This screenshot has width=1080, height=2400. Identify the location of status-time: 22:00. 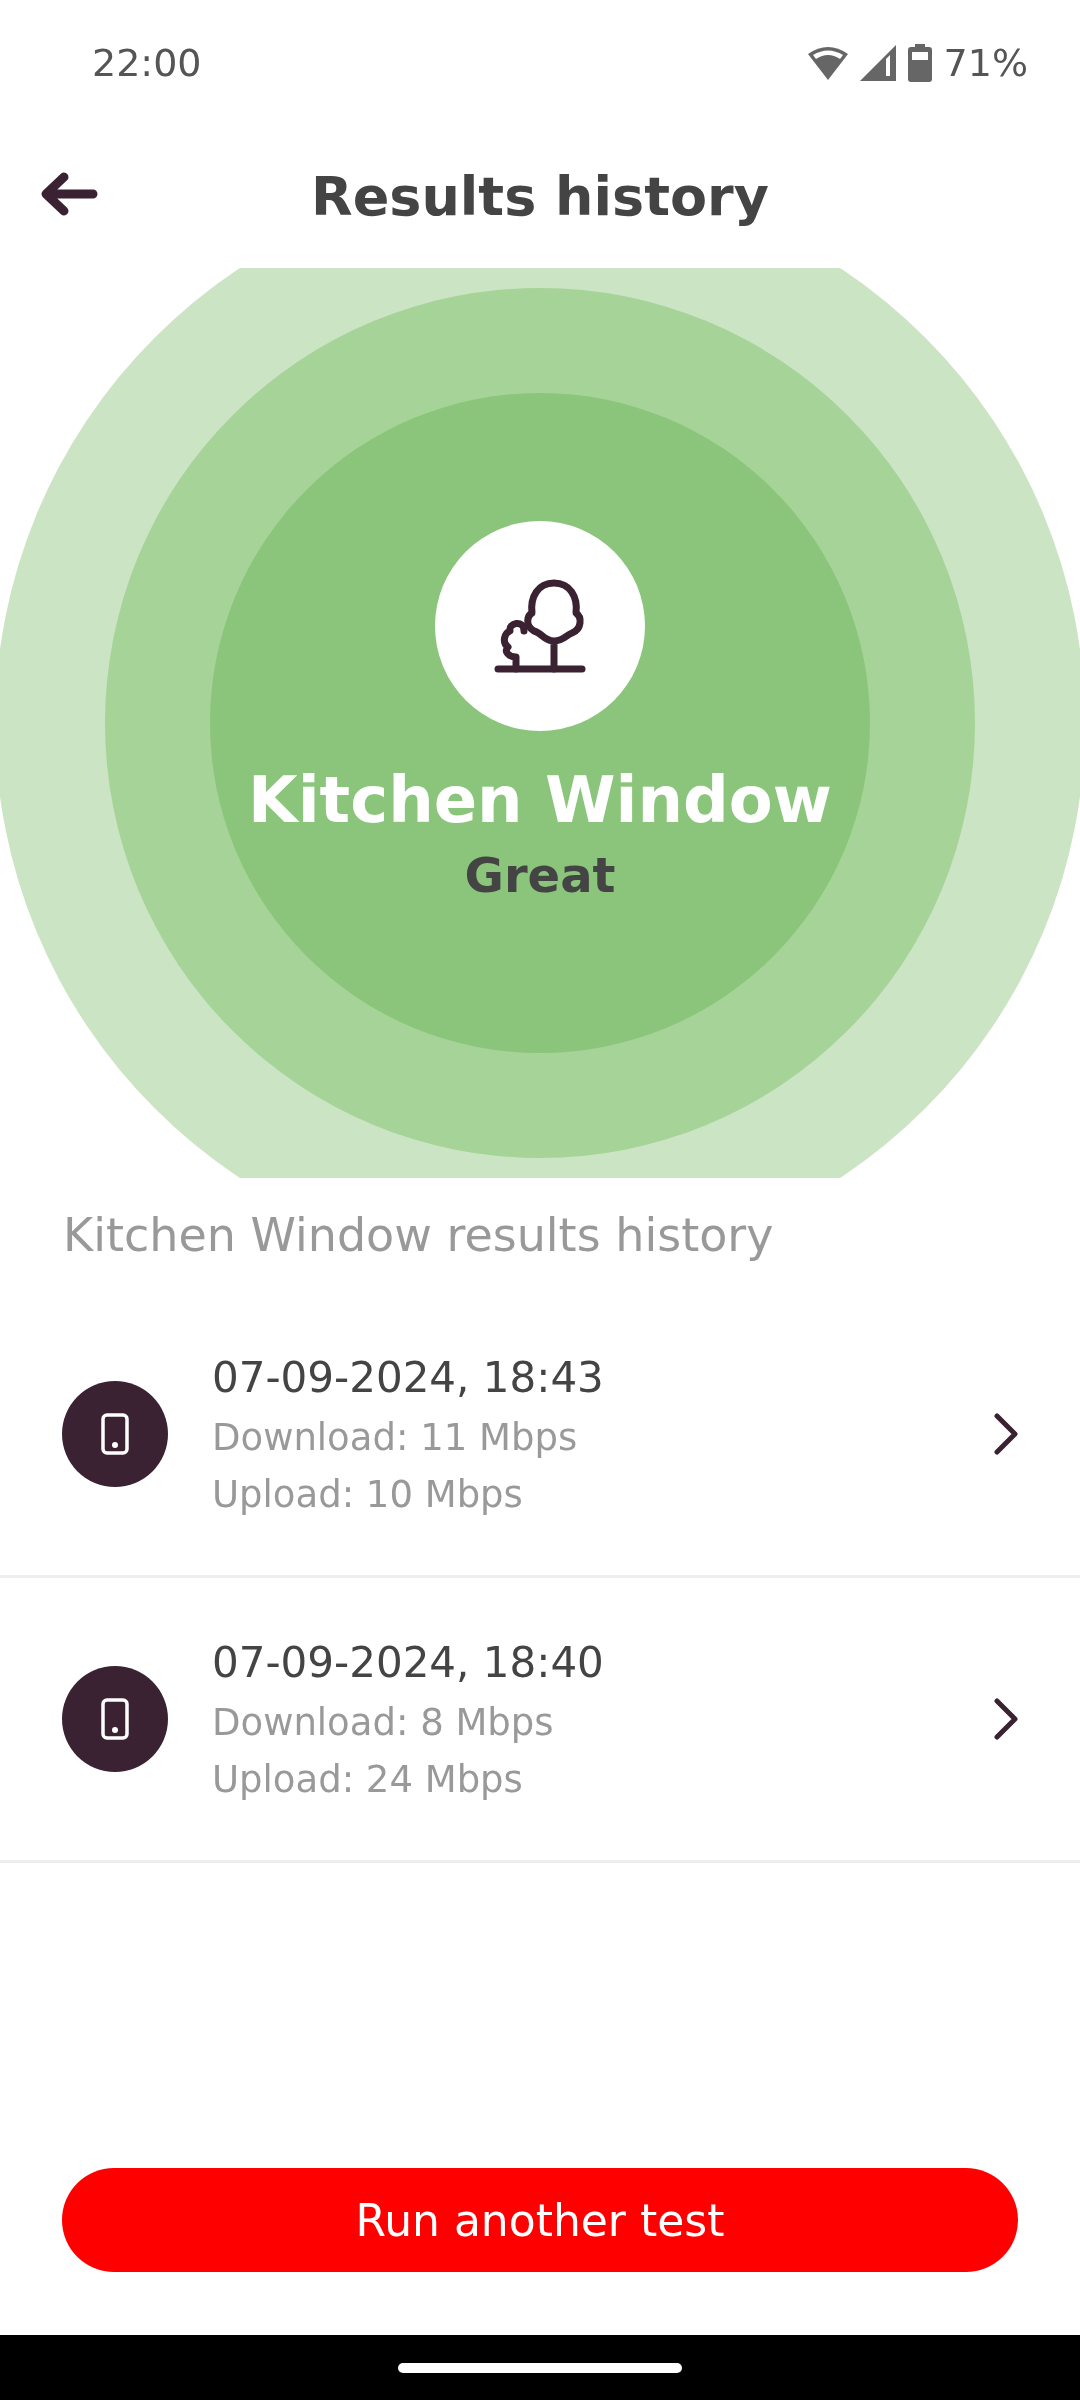
(147, 62).